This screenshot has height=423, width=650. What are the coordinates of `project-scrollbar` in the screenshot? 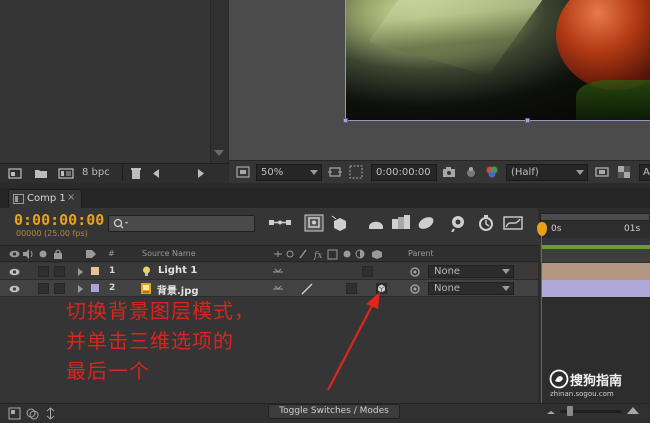 It's located at (219, 81).